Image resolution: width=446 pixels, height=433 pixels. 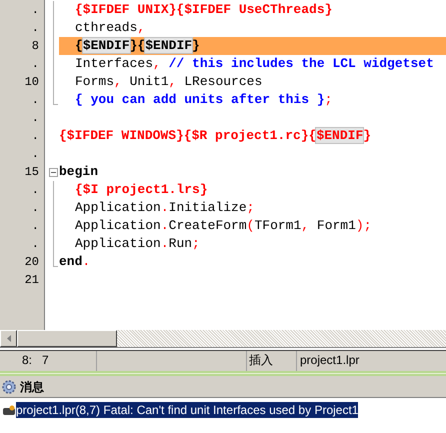 What do you see at coordinates (32, 280) in the screenshot?
I see `line-number: 21` at bounding box center [32, 280].